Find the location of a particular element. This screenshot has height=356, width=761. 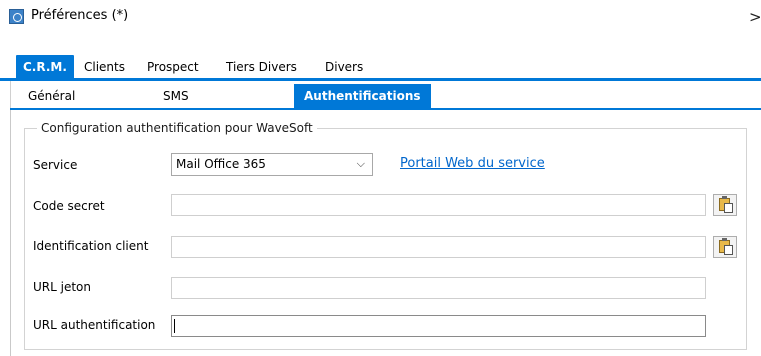

close-icon: > is located at coordinates (755, 17).